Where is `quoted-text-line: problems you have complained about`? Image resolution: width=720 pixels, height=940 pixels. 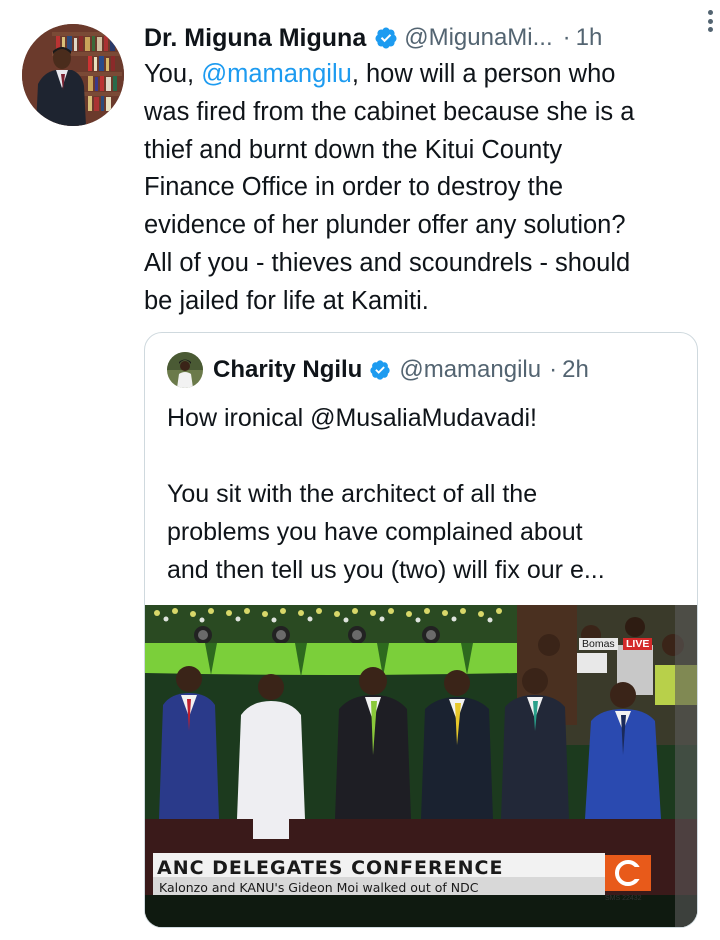 quoted-text-line: problems you have complained about is located at coordinates (375, 532).